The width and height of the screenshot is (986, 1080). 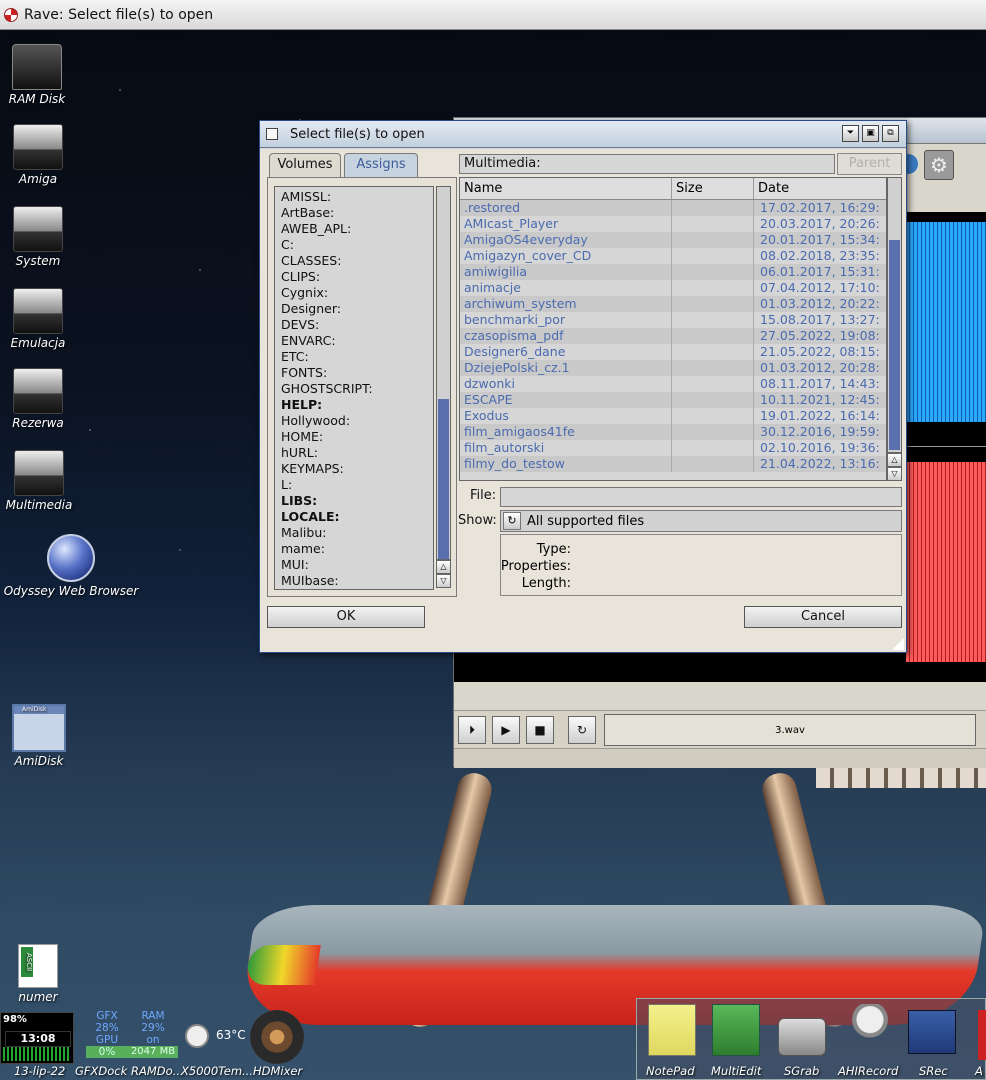 What do you see at coordinates (802, 1037) in the screenshot?
I see `camera-icon` at bounding box center [802, 1037].